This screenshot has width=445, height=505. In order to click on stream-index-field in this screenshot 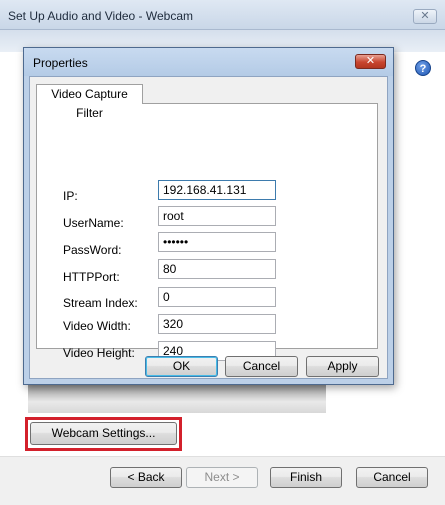, I will do `click(217, 297)`.